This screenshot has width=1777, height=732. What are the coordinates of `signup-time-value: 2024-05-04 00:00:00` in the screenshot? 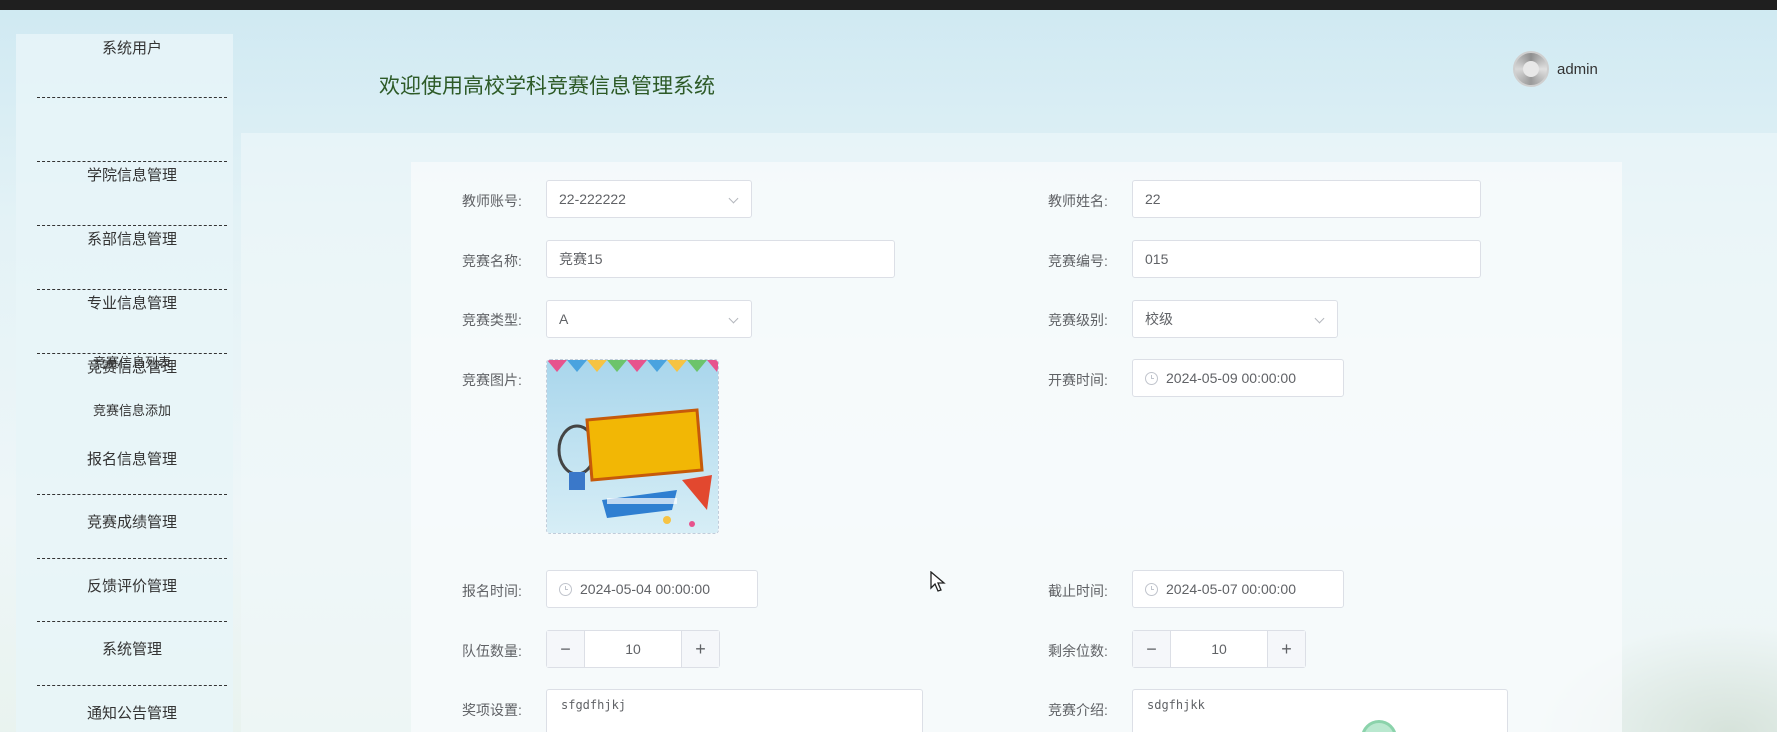 It's located at (645, 589).